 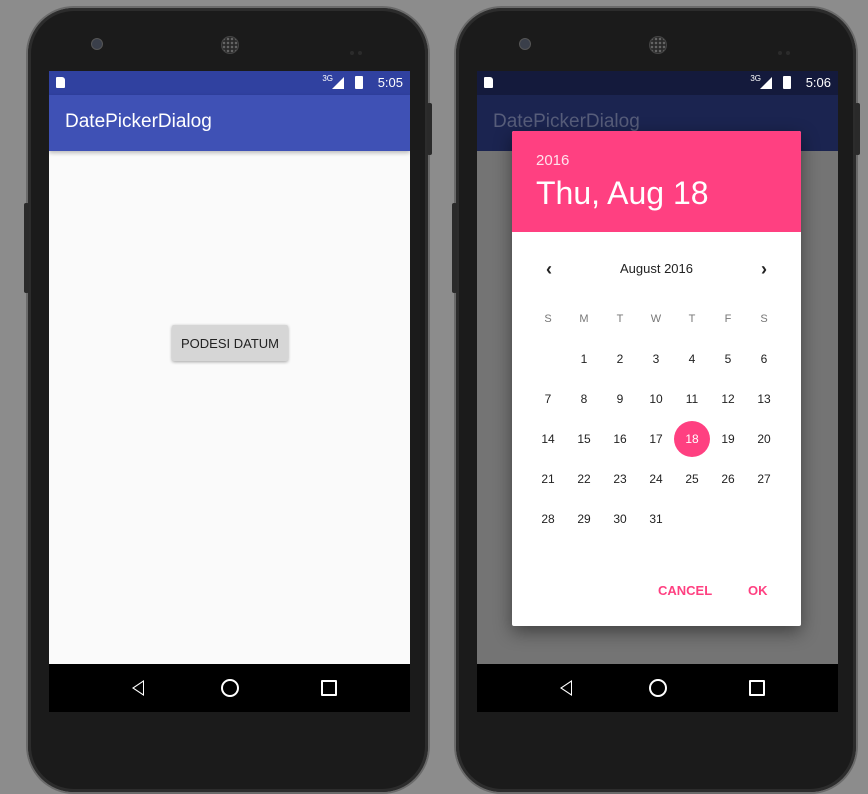 What do you see at coordinates (685, 590) in the screenshot?
I see `cancel-button: CANCEL` at bounding box center [685, 590].